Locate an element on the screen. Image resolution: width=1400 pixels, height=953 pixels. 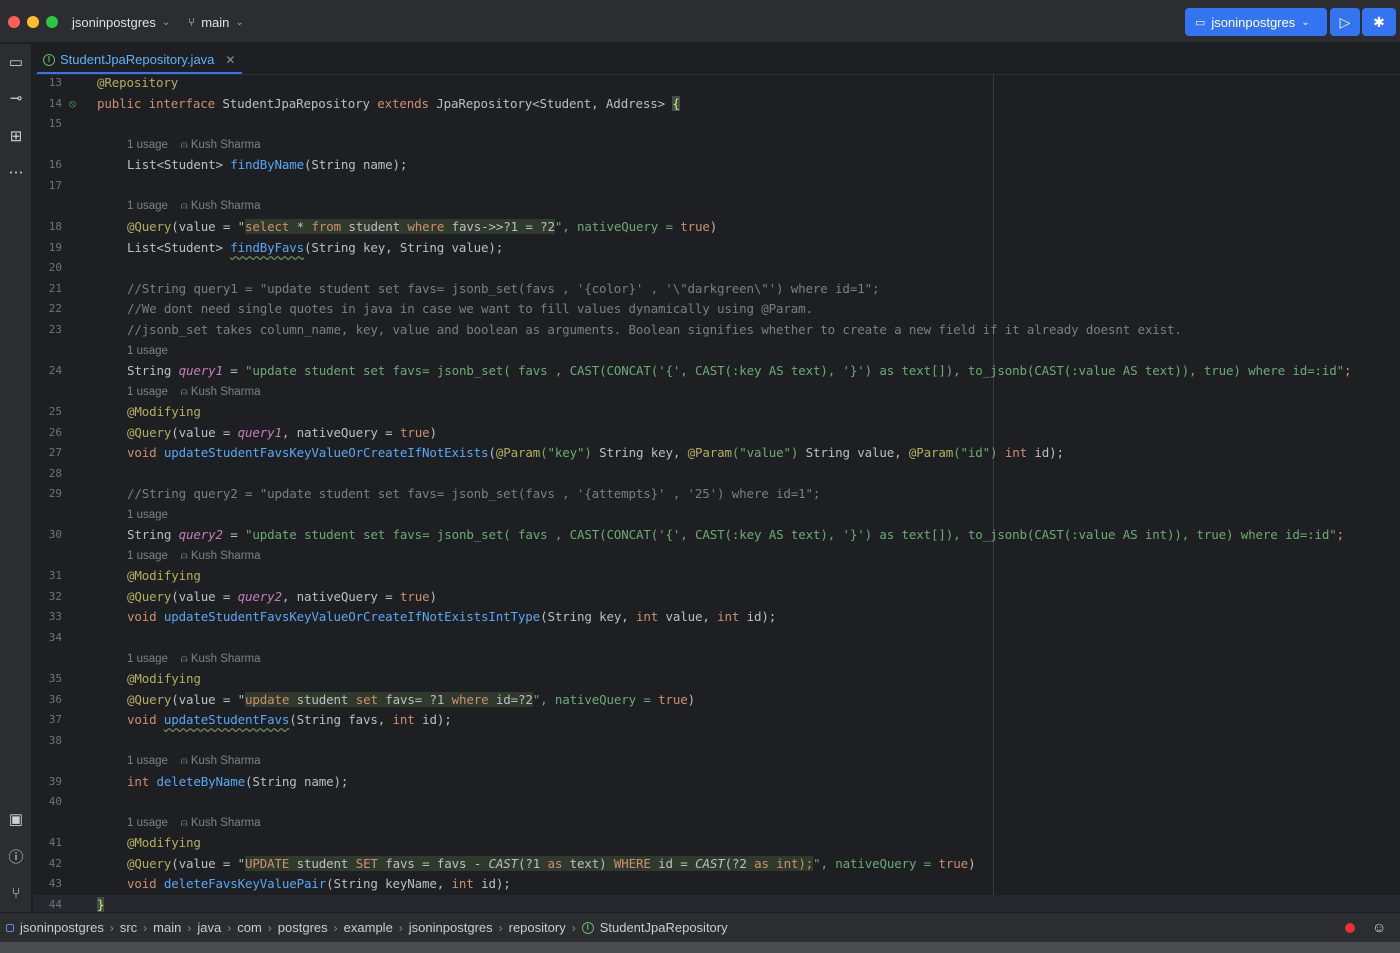
implemented-icon: ⦸ is located at coordinates (72, 104).